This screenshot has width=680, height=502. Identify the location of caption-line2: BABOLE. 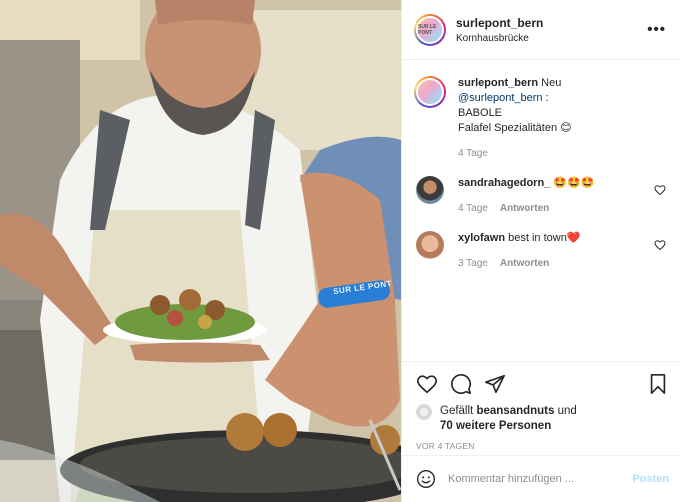
(480, 113).